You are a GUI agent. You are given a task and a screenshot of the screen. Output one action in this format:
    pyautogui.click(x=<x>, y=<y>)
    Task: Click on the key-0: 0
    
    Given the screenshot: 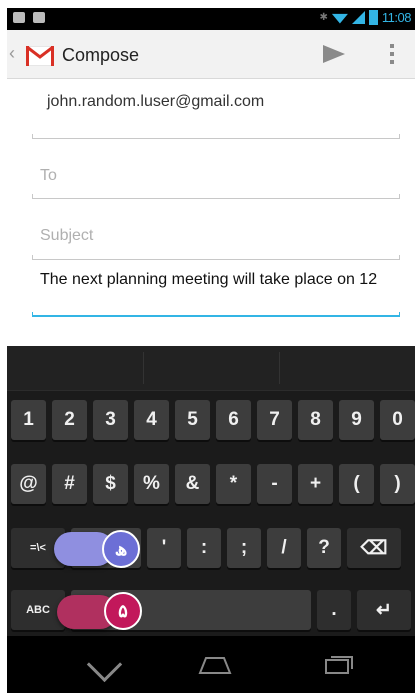 What is the action you would take?
    pyautogui.click(x=397, y=420)
    